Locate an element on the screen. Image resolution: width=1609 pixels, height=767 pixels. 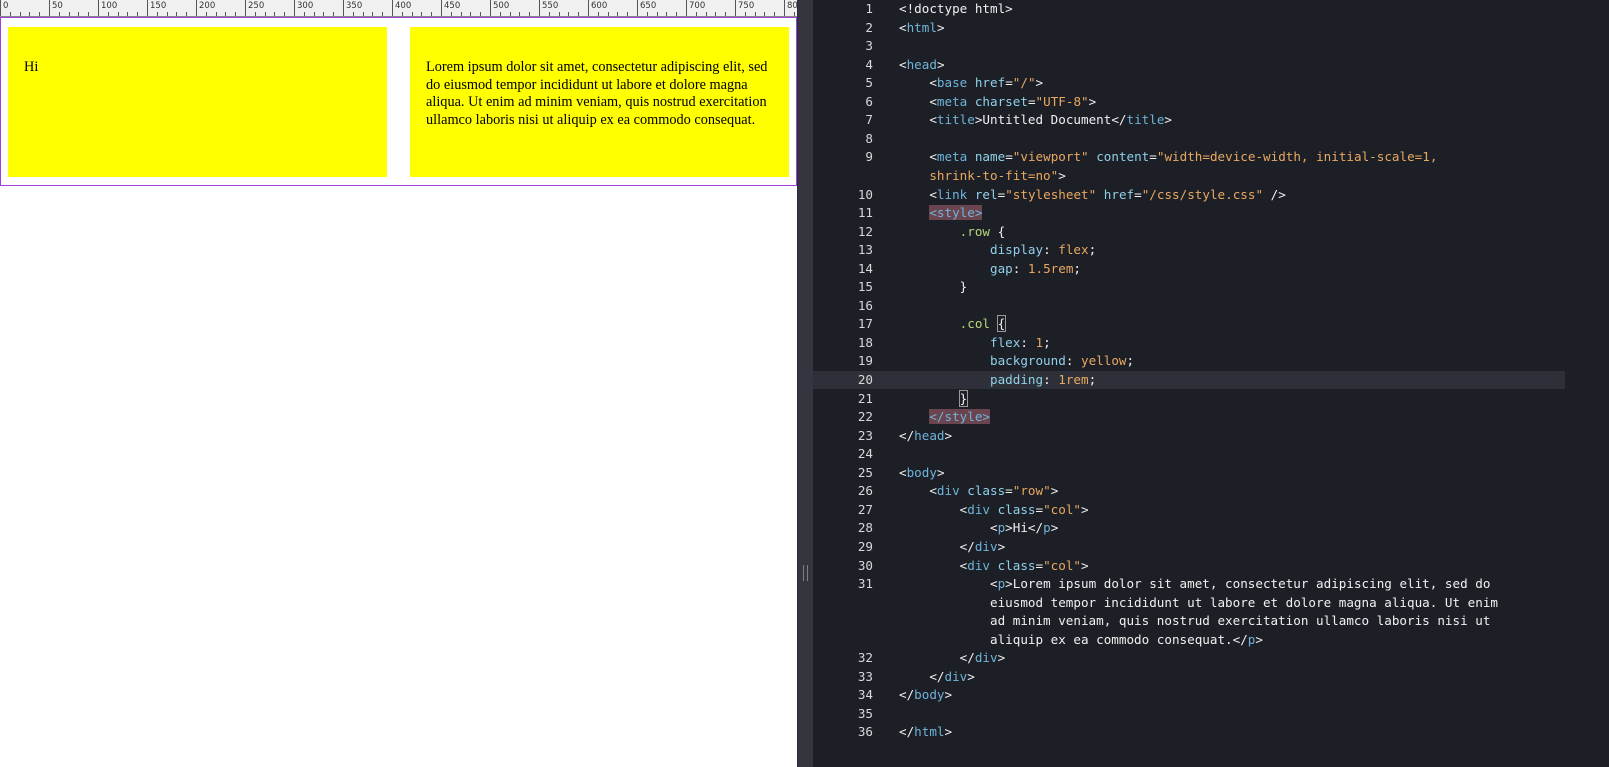
code-token: >Hi</ is located at coordinates (1024, 528).